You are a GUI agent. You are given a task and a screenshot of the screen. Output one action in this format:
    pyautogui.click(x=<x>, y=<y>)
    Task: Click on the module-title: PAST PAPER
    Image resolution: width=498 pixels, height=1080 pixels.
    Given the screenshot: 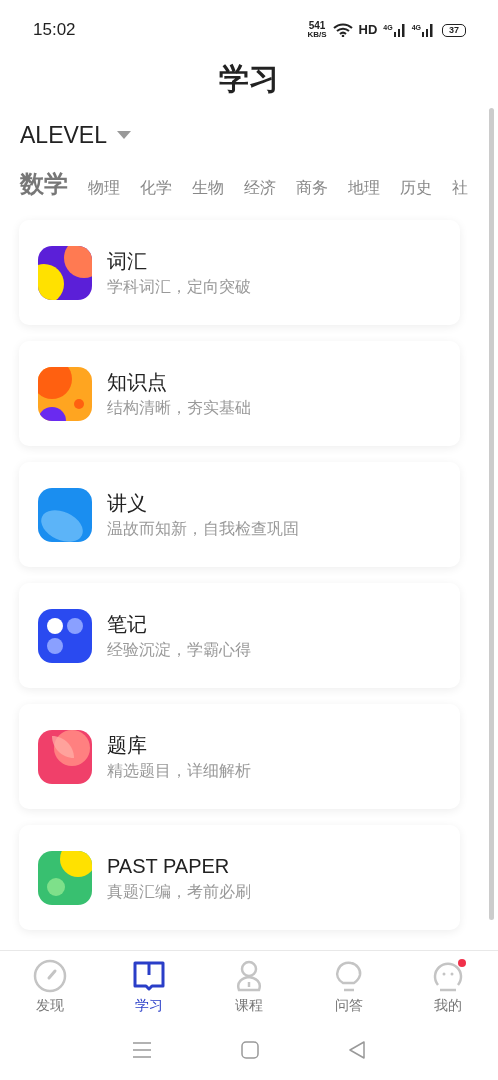 What is the action you would take?
    pyautogui.click(x=169, y=865)
    